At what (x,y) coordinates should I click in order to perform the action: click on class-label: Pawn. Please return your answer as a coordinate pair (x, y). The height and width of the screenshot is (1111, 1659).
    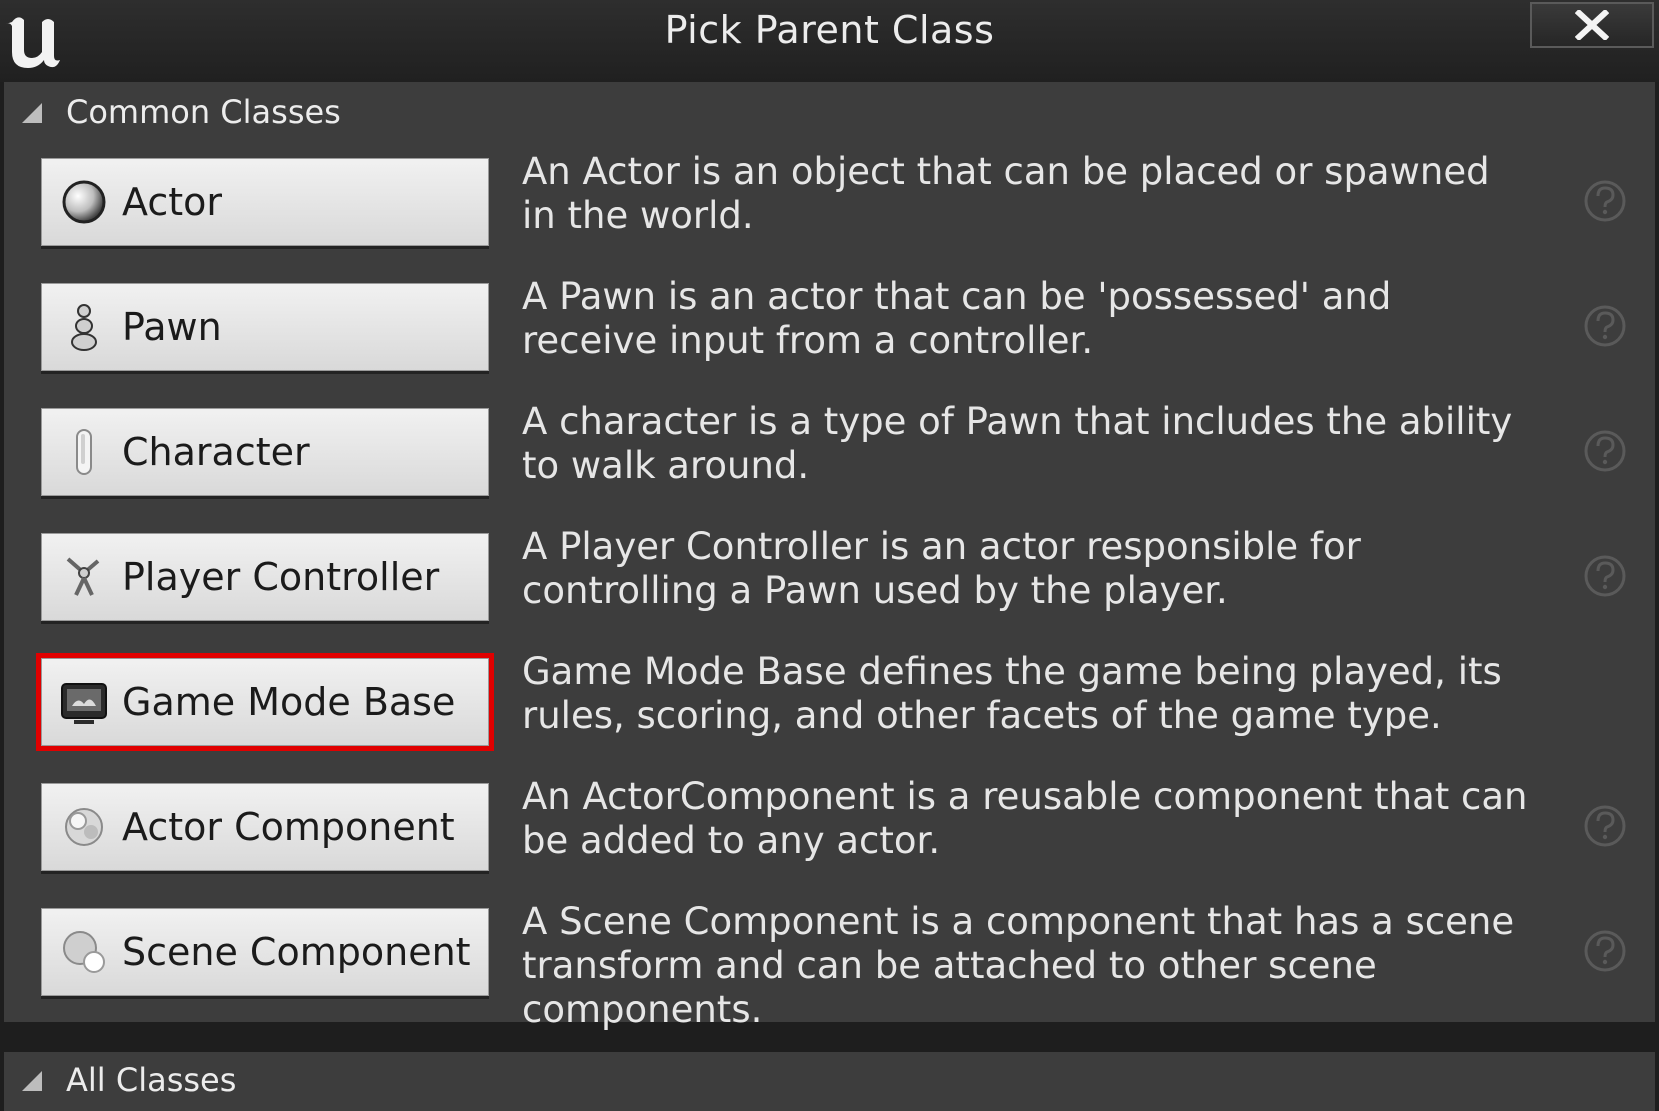
    Looking at the image, I should click on (172, 327).